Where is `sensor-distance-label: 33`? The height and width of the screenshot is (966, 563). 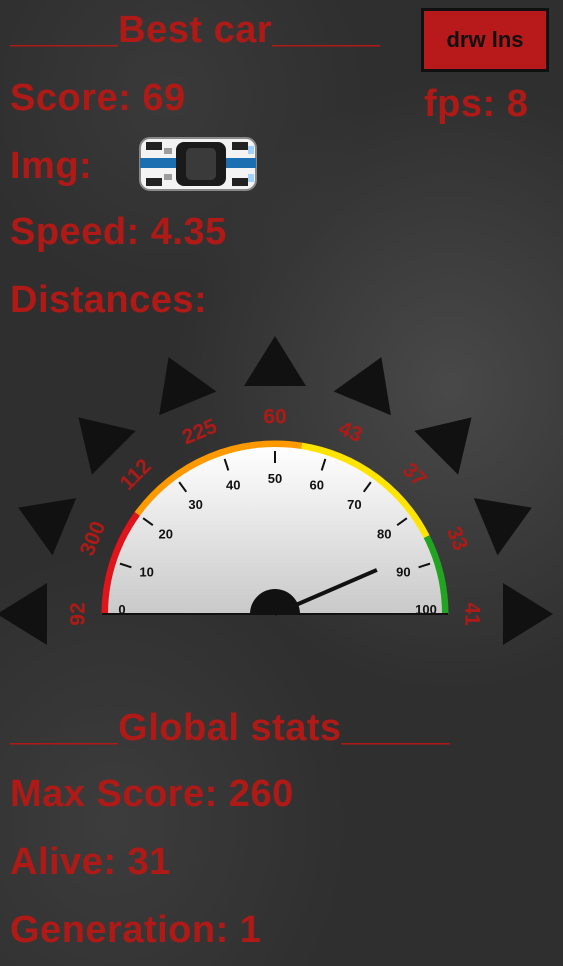 sensor-distance-label: 33 is located at coordinates (457, 538).